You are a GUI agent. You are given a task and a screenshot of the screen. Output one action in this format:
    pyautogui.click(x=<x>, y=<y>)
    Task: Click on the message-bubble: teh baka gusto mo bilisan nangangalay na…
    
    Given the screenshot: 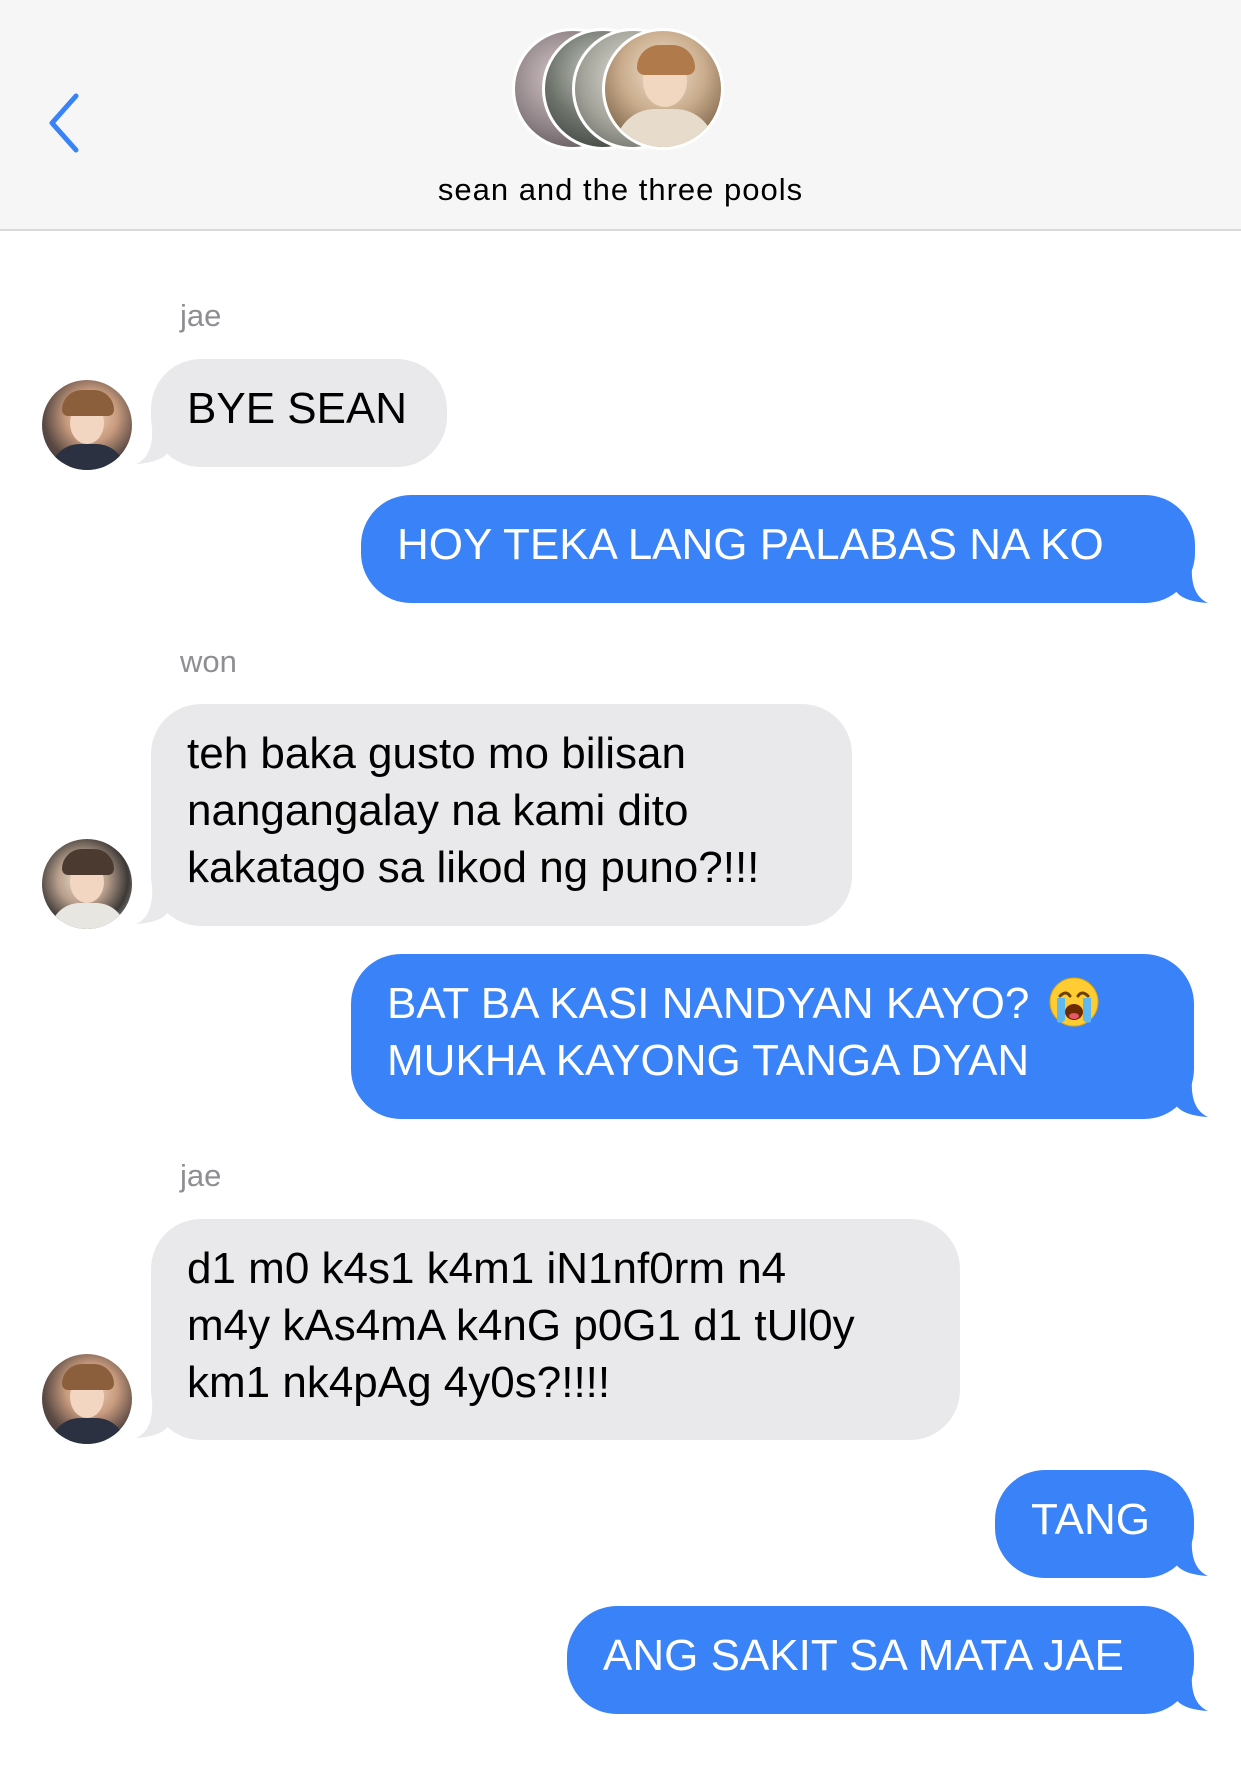 What is the action you would take?
    pyautogui.click(x=501, y=815)
    